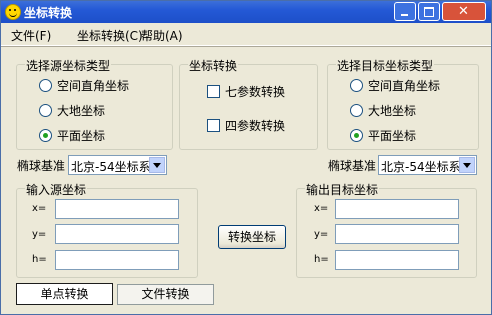 The height and width of the screenshot is (315, 492). I want to click on output-h-field, so click(397, 260).